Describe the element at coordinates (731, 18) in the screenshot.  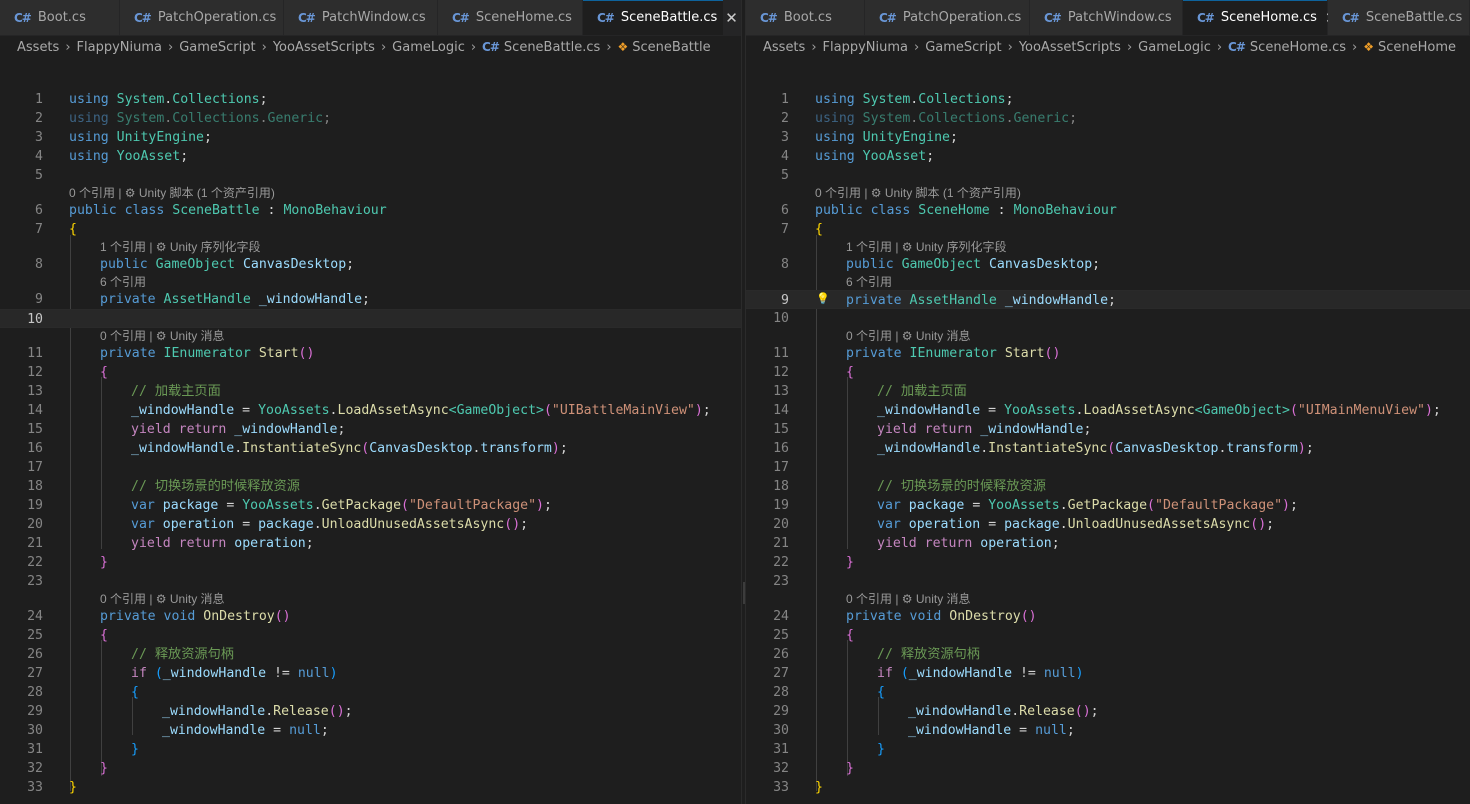
I see `close-icon: ✕` at that location.